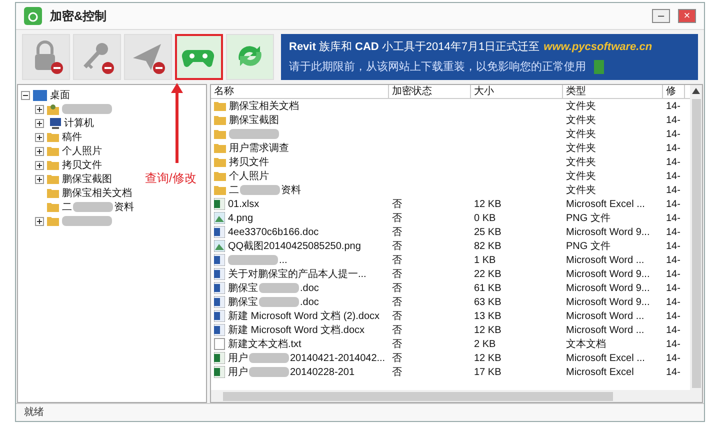 The image size is (720, 432). I want to click on text-file-icon, so click(219, 344).